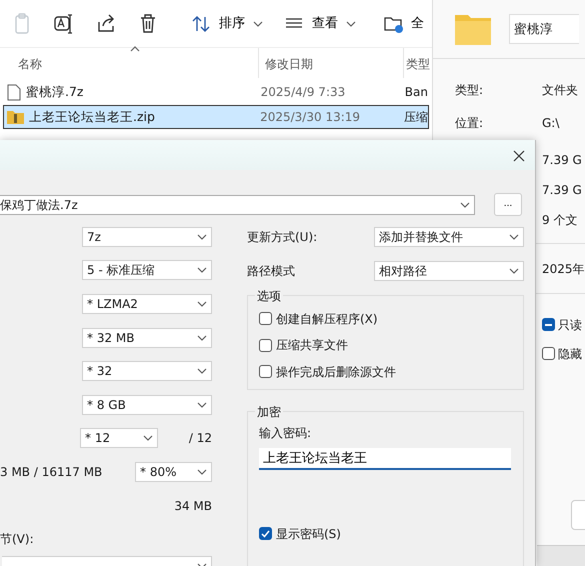 Image resolution: width=585 pixels, height=566 pixels. What do you see at coordinates (17, 539) in the screenshot?
I see `field-label: 节(V):` at bounding box center [17, 539].